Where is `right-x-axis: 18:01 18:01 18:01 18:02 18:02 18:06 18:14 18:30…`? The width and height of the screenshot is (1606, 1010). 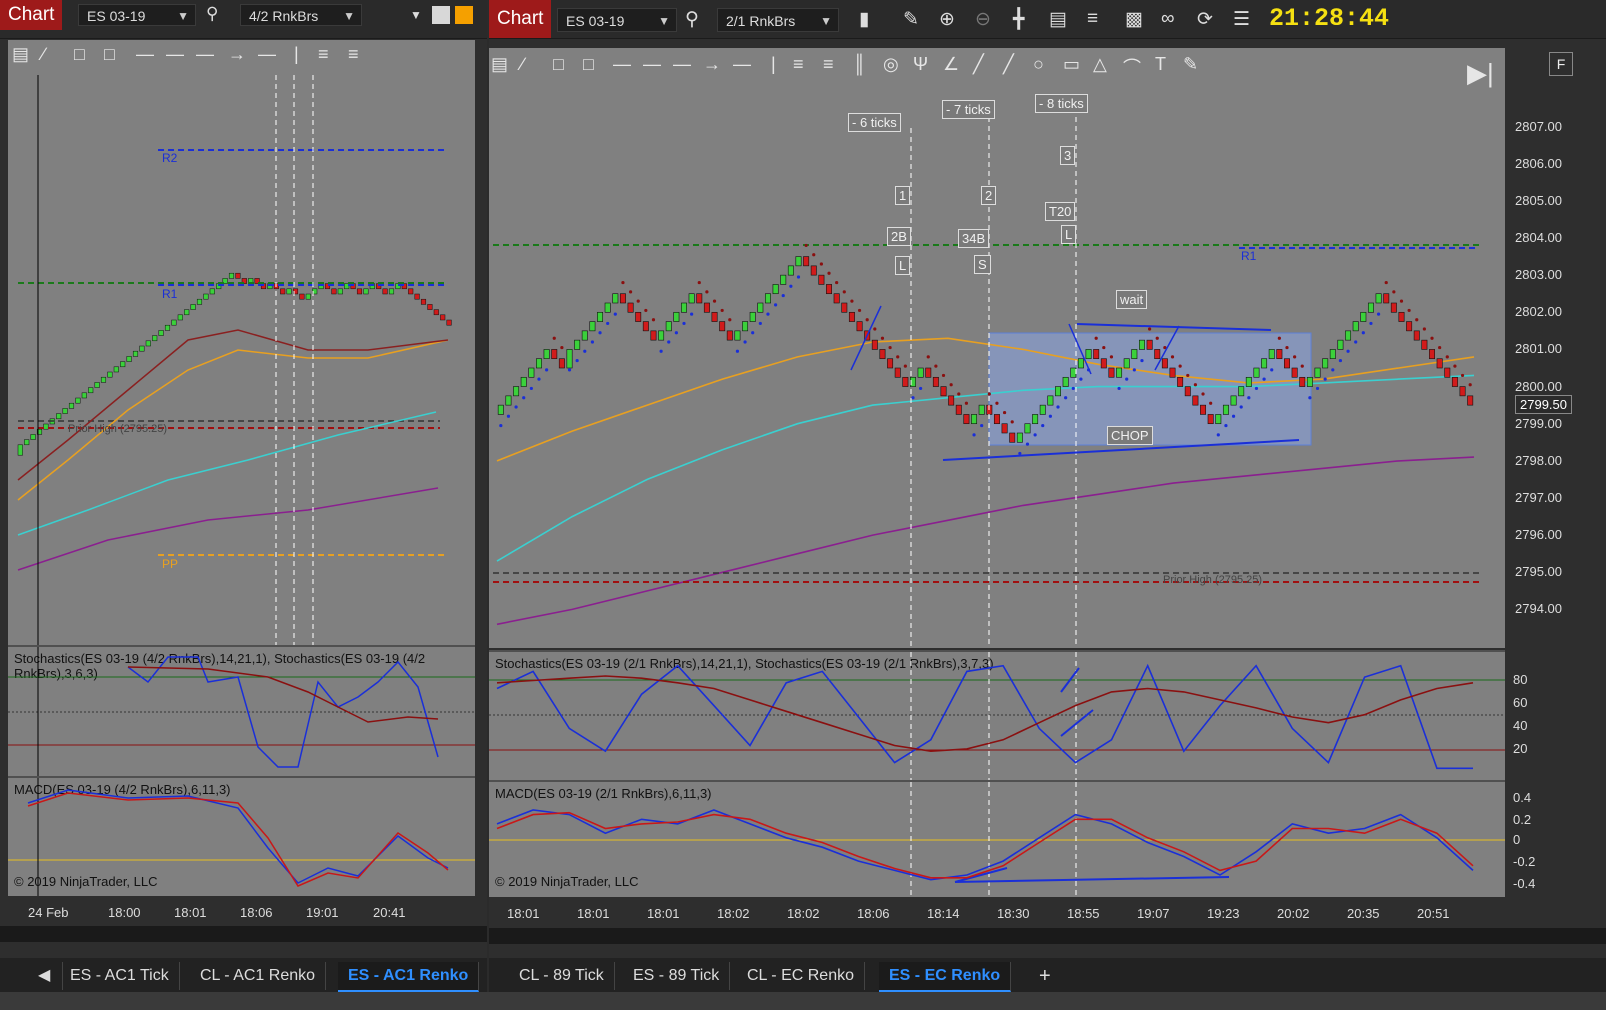
right-x-axis: 18:01 18:01 18:01 18:02 18:02 18:06 18:14 18:30… is located at coordinates (997, 912).